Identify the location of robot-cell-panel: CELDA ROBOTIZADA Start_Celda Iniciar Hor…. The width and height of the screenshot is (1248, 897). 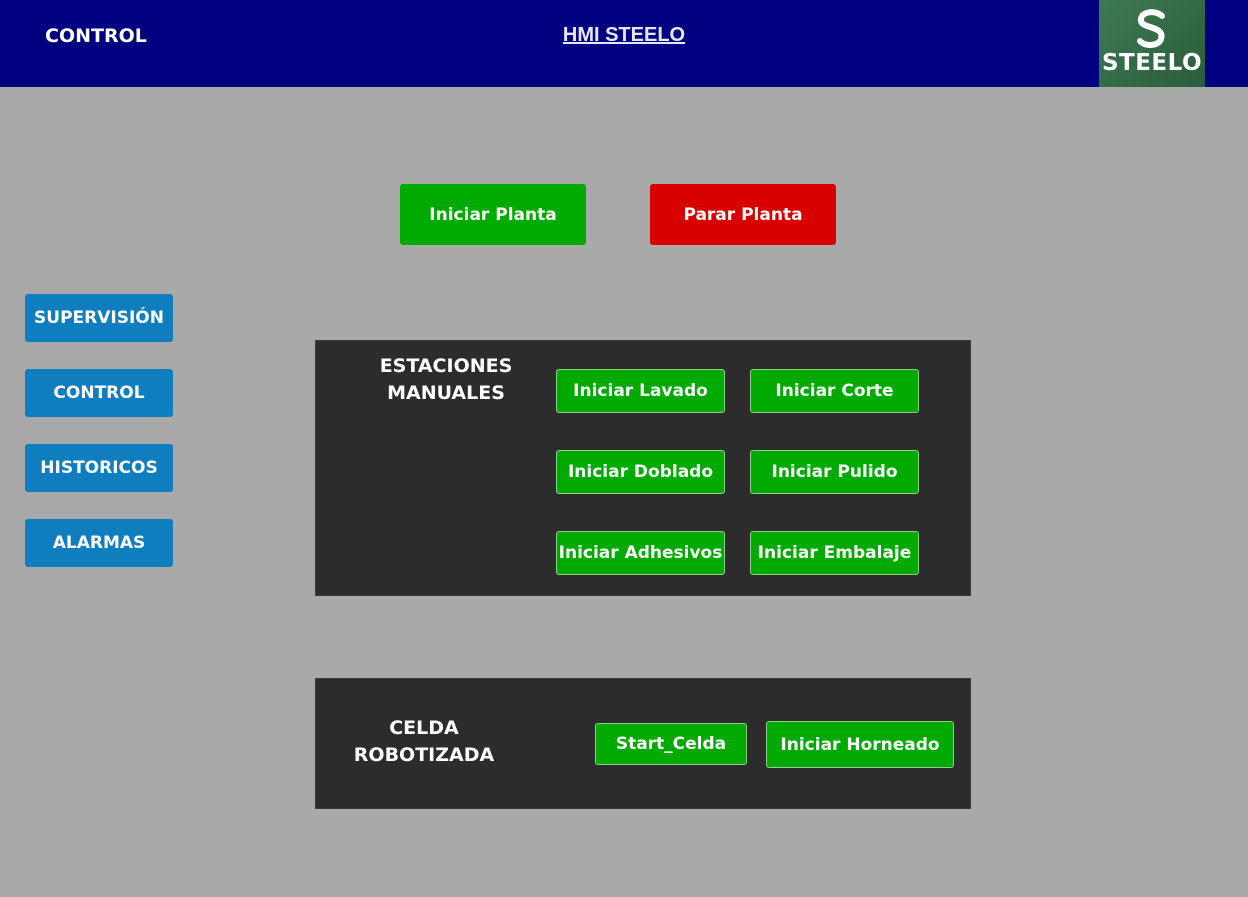
(643, 743).